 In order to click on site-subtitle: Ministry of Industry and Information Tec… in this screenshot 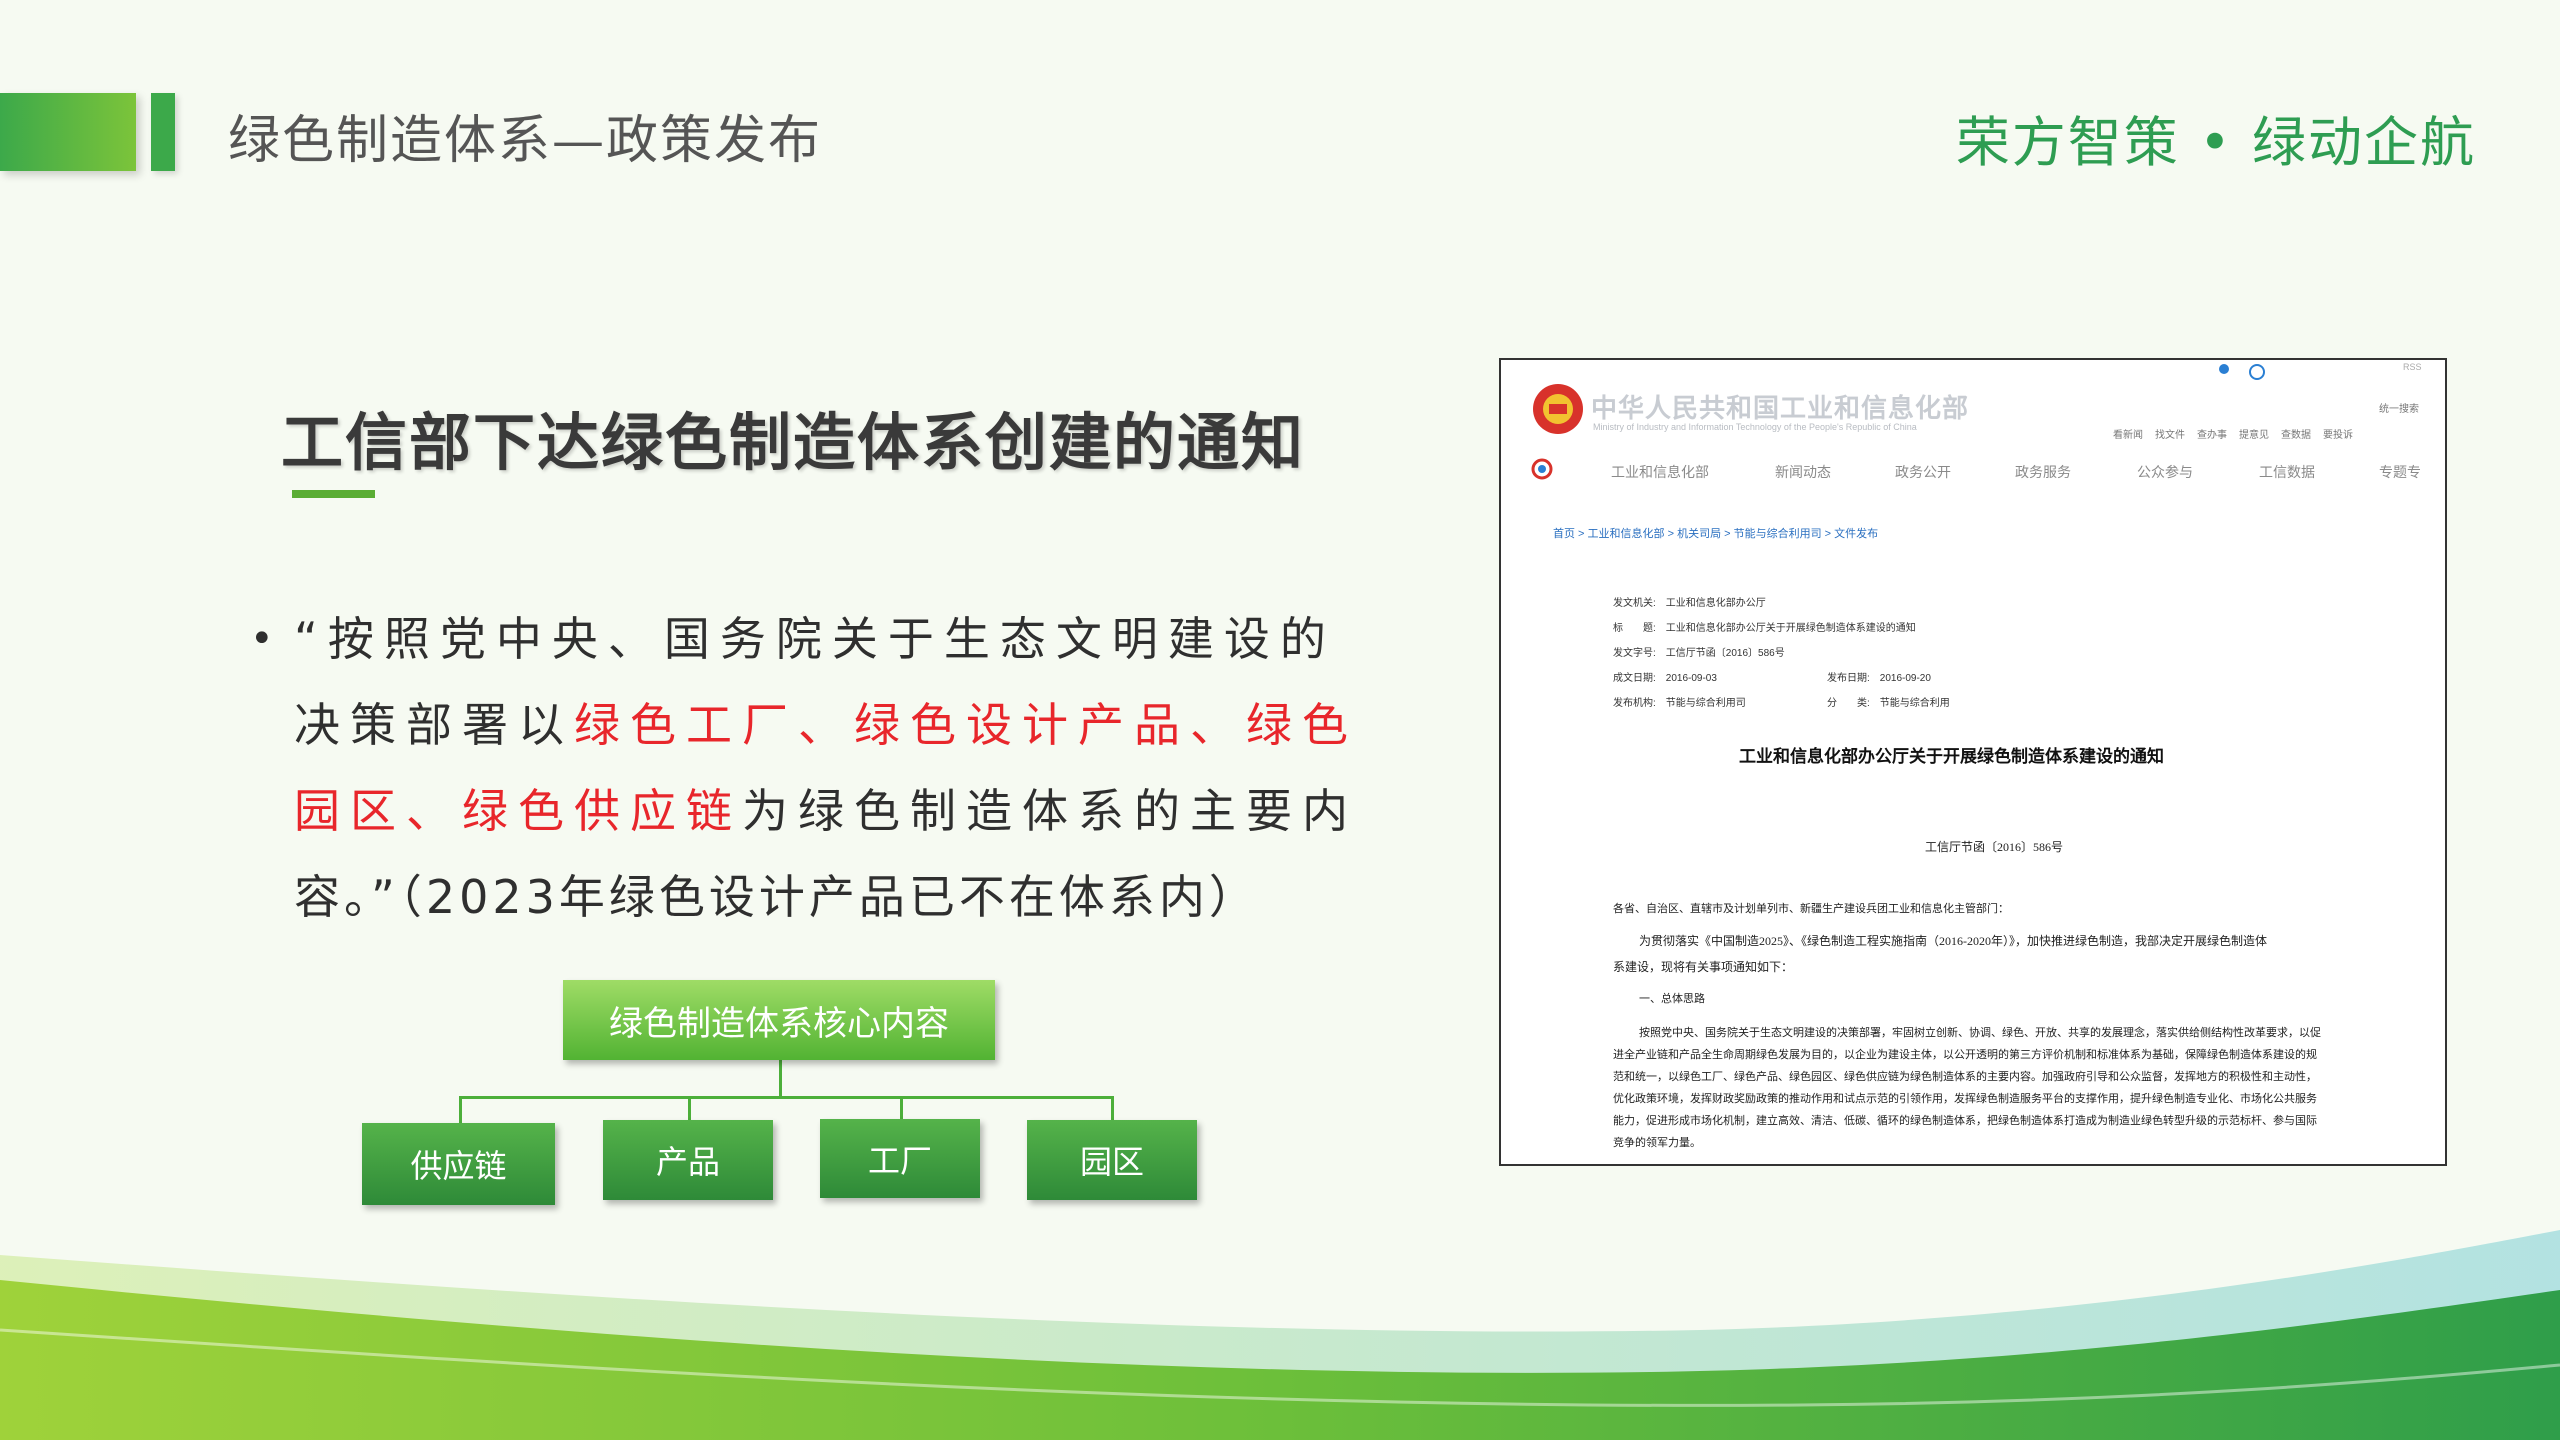, I will do `click(1755, 427)`.